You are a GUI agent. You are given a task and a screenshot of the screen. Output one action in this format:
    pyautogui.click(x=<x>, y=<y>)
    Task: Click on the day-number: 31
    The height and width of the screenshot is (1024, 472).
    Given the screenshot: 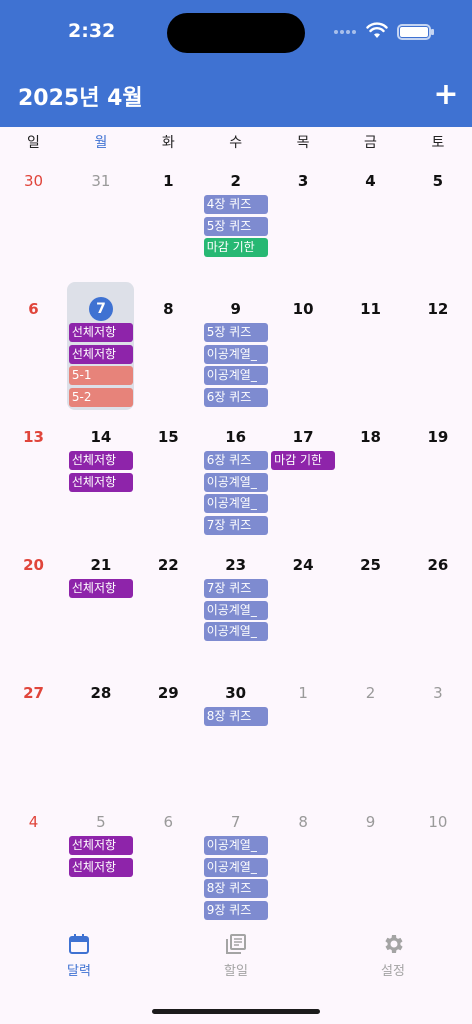 What is the action you would take?
    pyautogui.click(x=100, y=181)
    